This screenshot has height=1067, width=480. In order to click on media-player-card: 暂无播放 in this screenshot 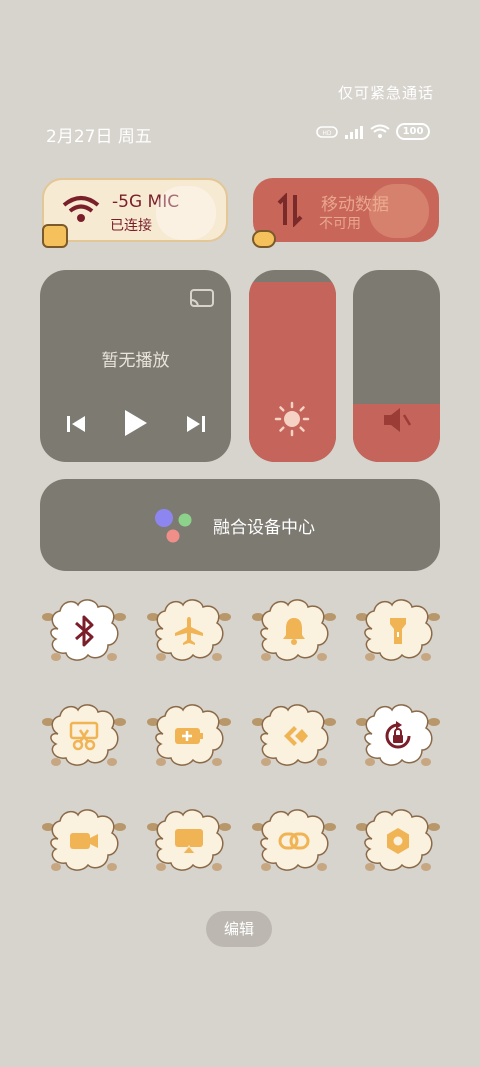, I will do `click(135, 366)`.